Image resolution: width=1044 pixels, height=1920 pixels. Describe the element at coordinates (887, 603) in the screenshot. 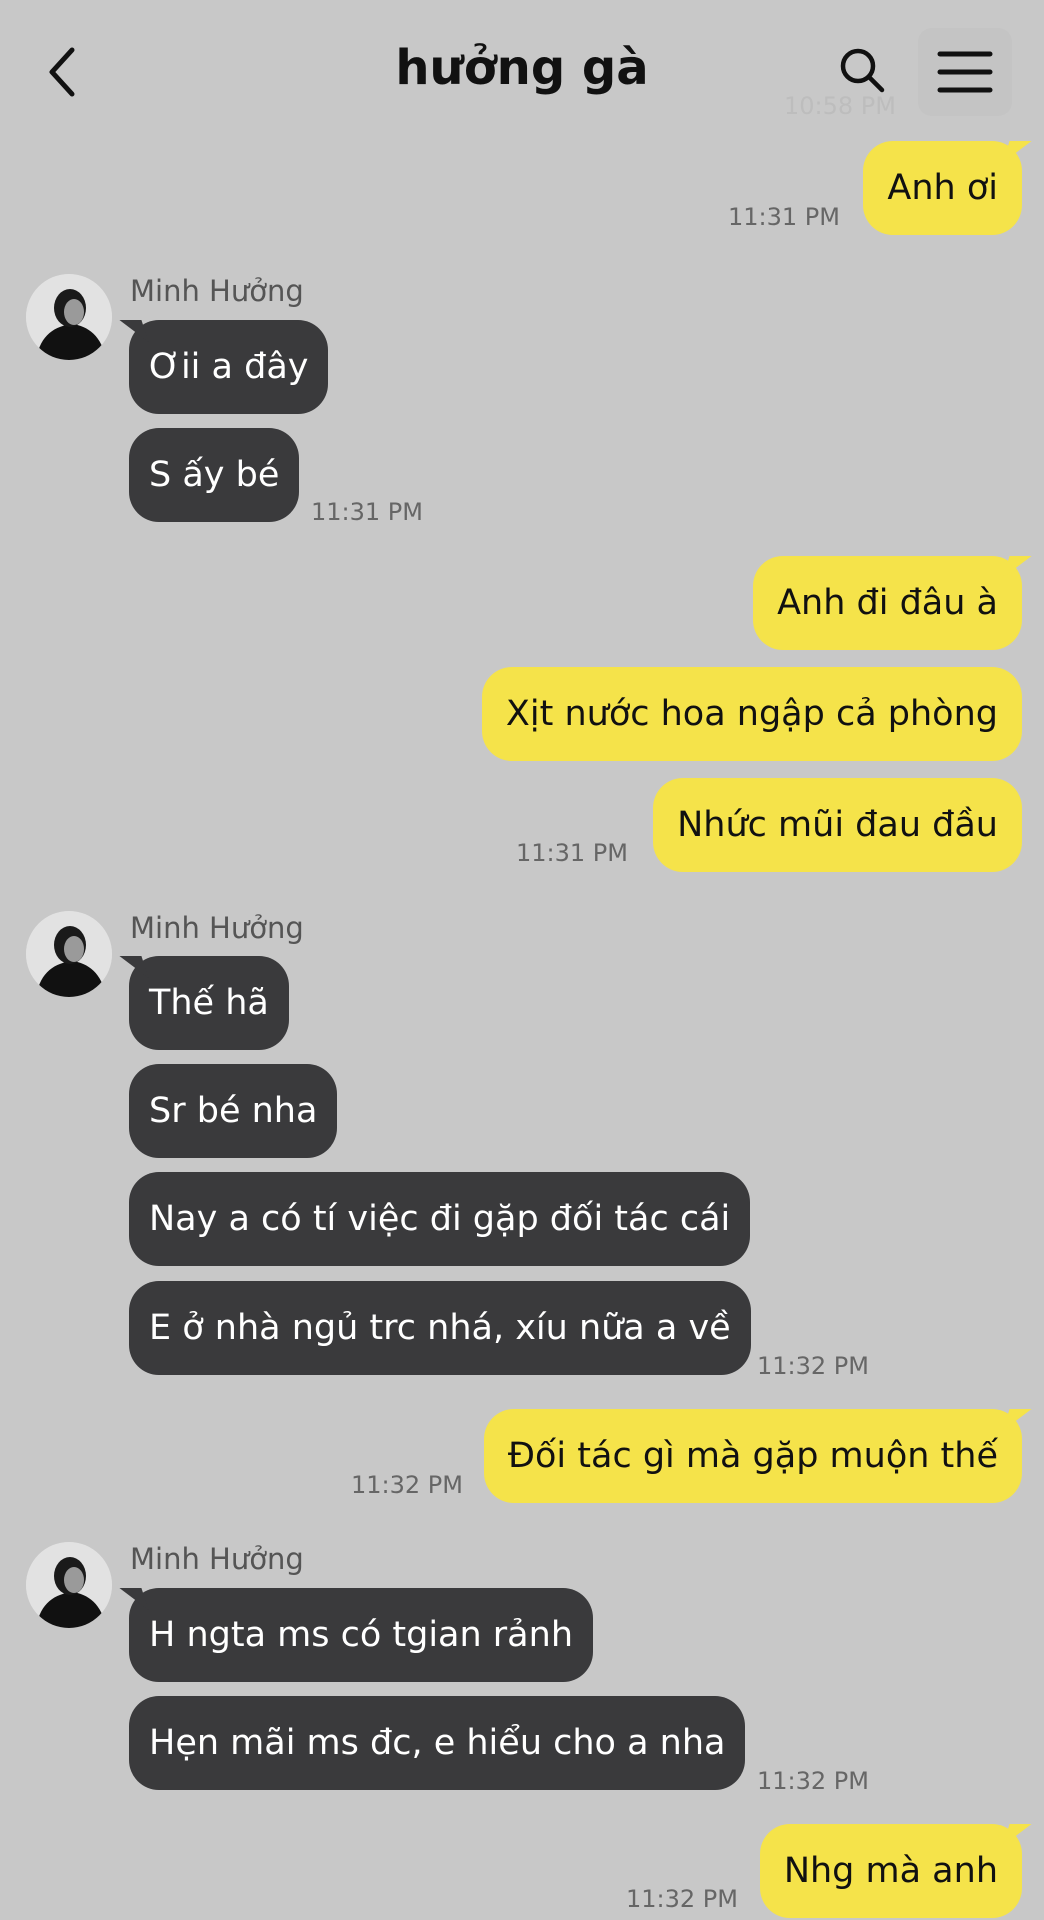

I see `my-message-bubble: Anh đi đâu à` at that location.